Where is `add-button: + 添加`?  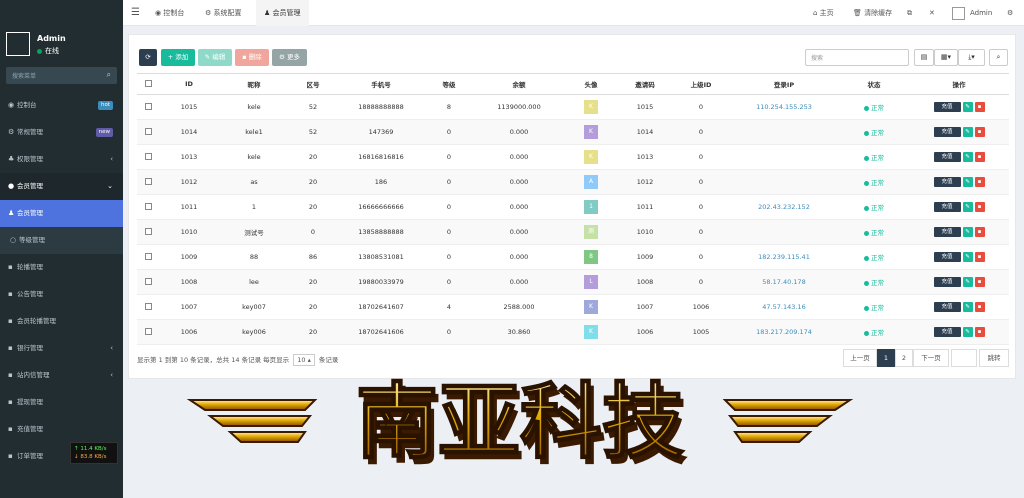
add-button: + 添加 is located at coordinates (178, 57).